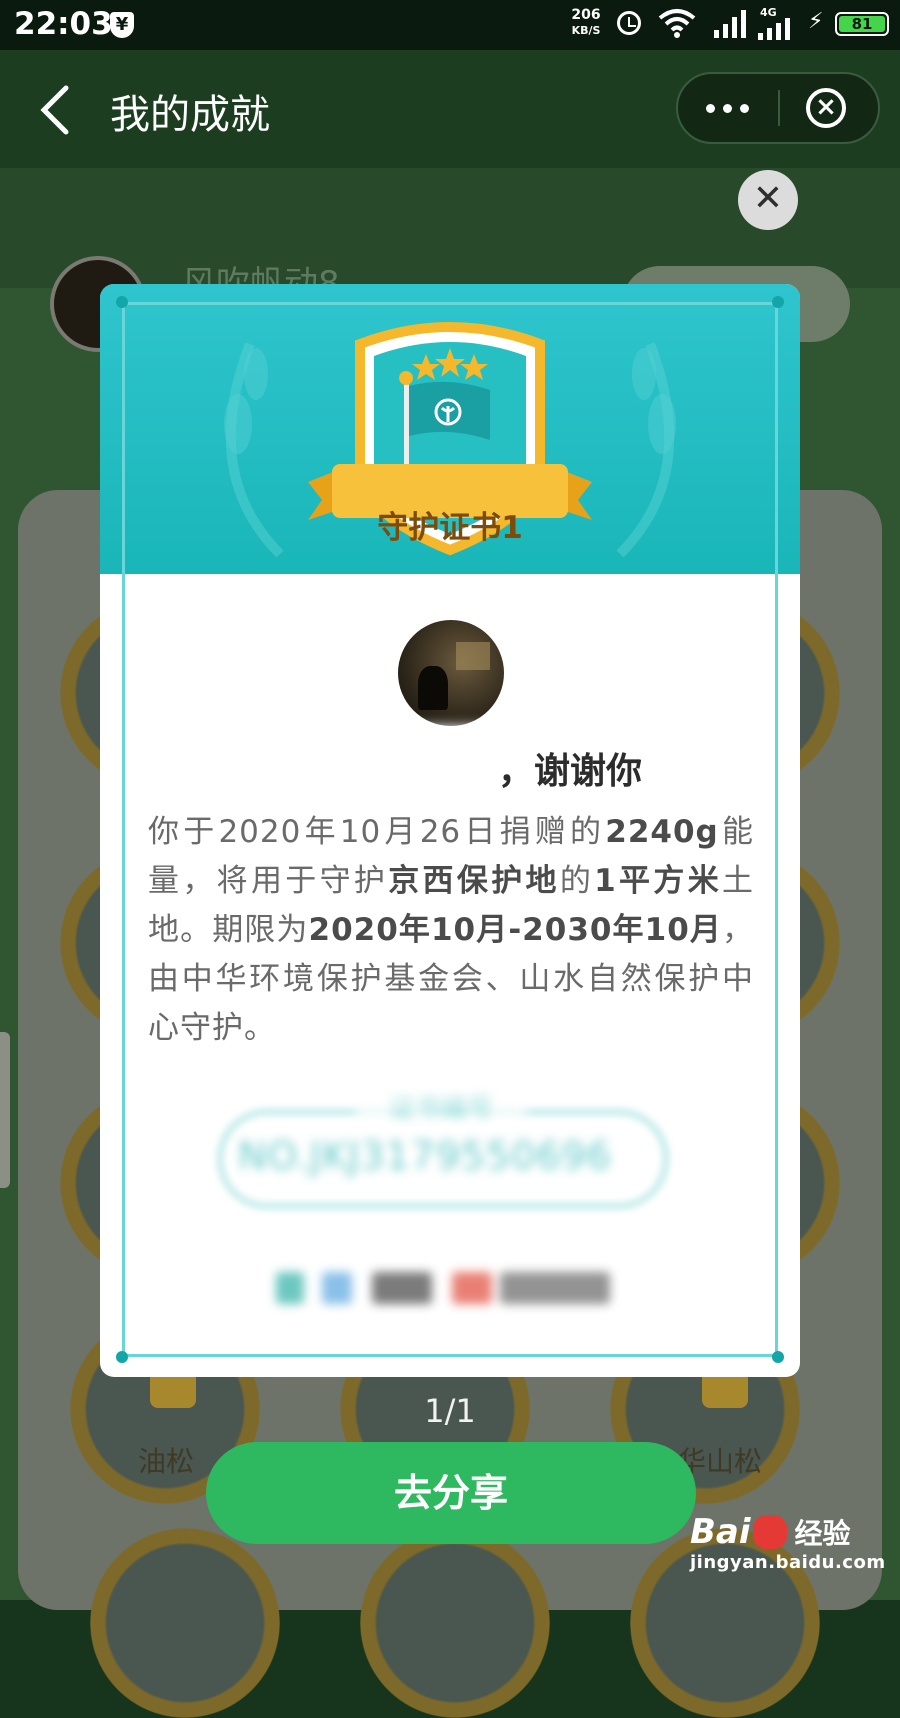  Describe the element at coordinates (586, 15) in the screenshot. I see `network-speed-value: 206` at that location.